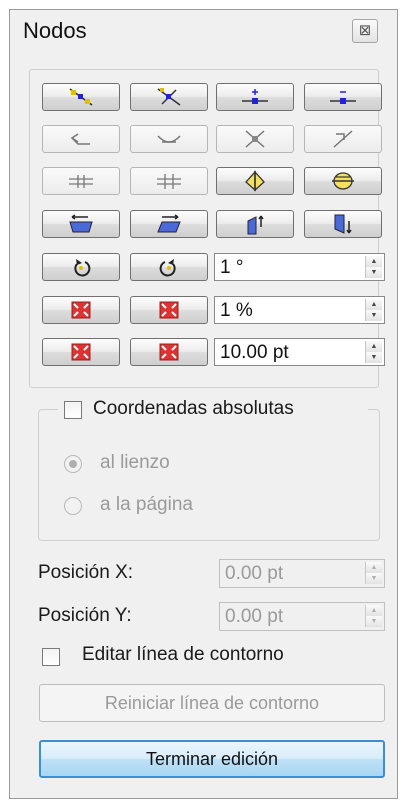 This screenshot has width=408, height=807. I want to click on skew-left-icon, so click(81, 223).